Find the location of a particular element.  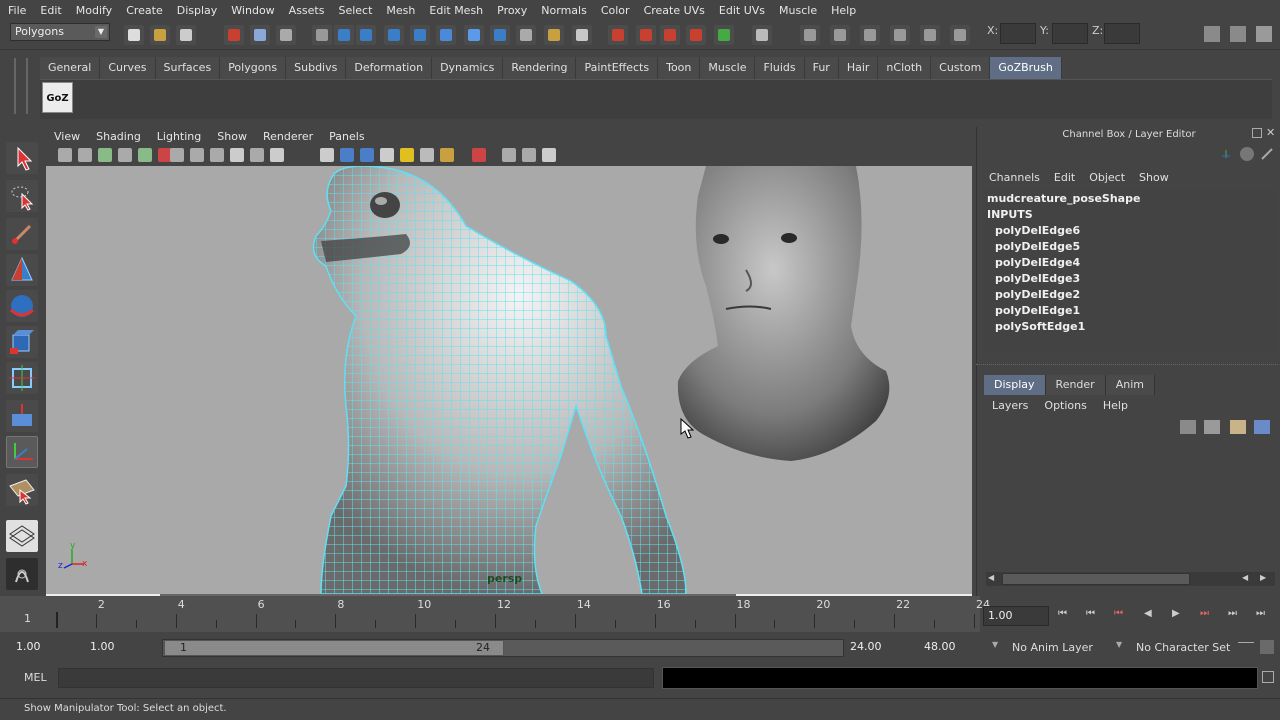

next-key-icon: ⏭ is located at coordinates (1210, 616).